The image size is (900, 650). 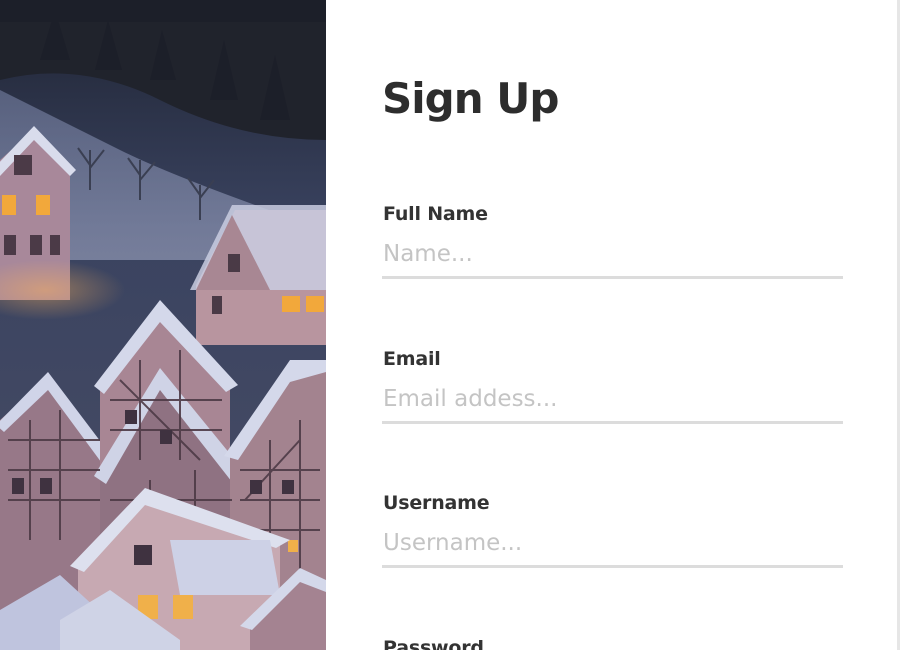 I want to click on password-field: Password, so click(x=612, y=643).